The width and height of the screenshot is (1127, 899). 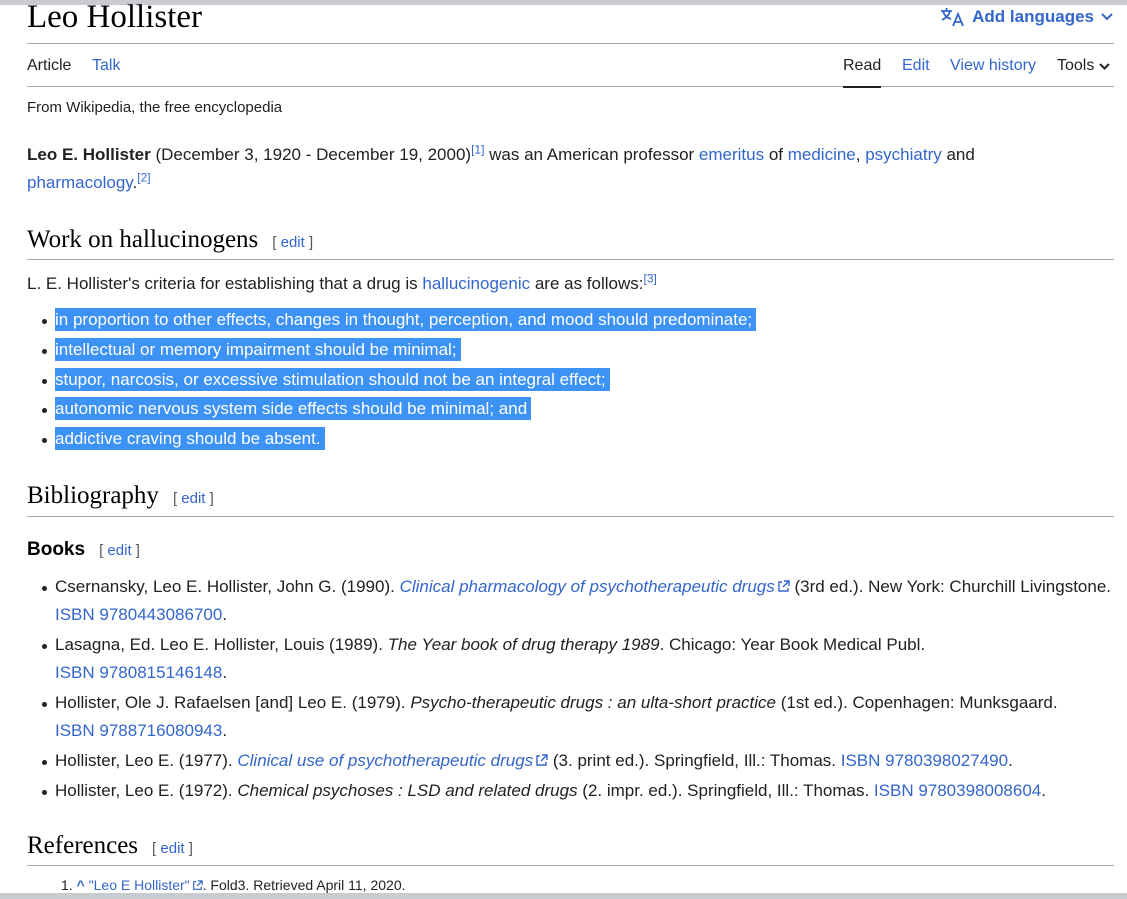 What do you see at coordinates (917, 702) in the screenshot?
I see `book-publisher: (1st ed.). Copenhagen: Munksgaard.` at bounding box center [917, 702].